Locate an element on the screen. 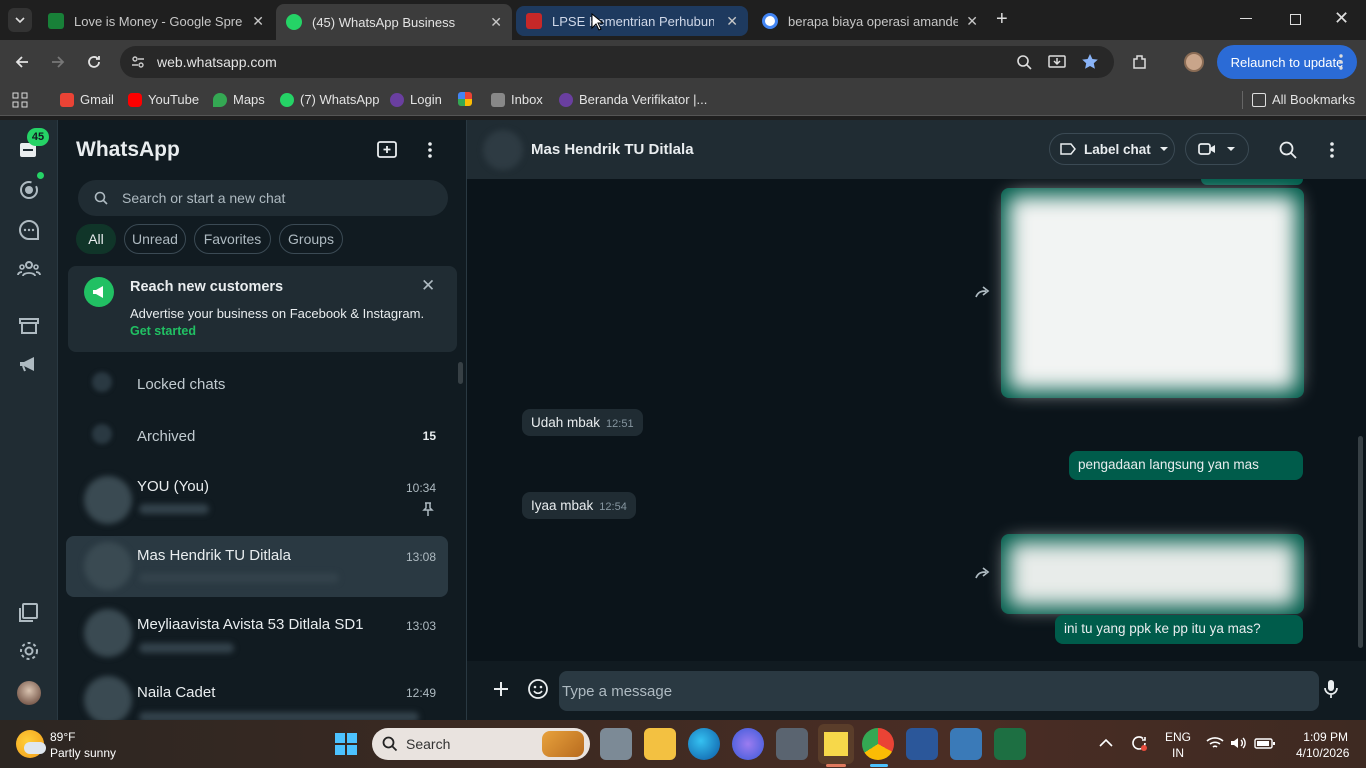  clock: 1:09 PM 4/10/2026 is located at coordinates (1322, 745).